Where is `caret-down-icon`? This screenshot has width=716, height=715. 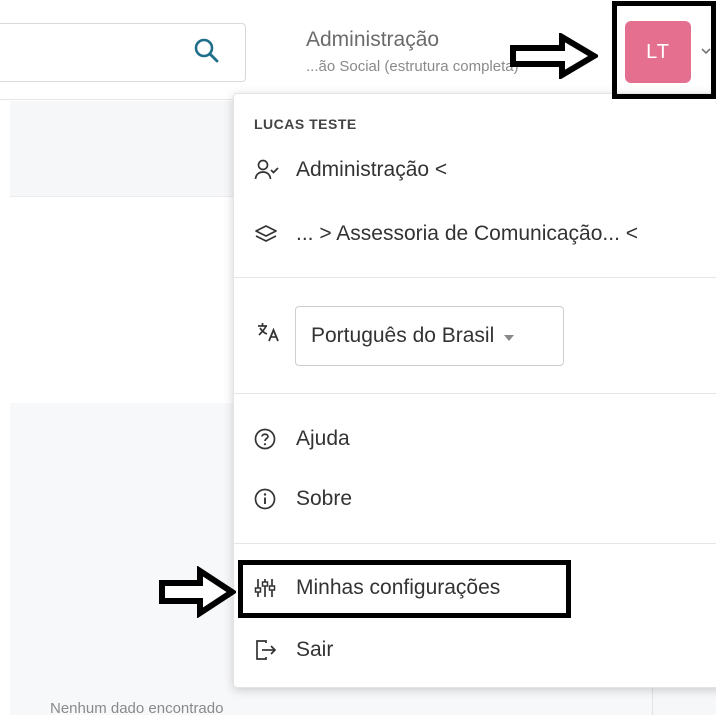 caret-down-icon is located at coordinates (509, 338).